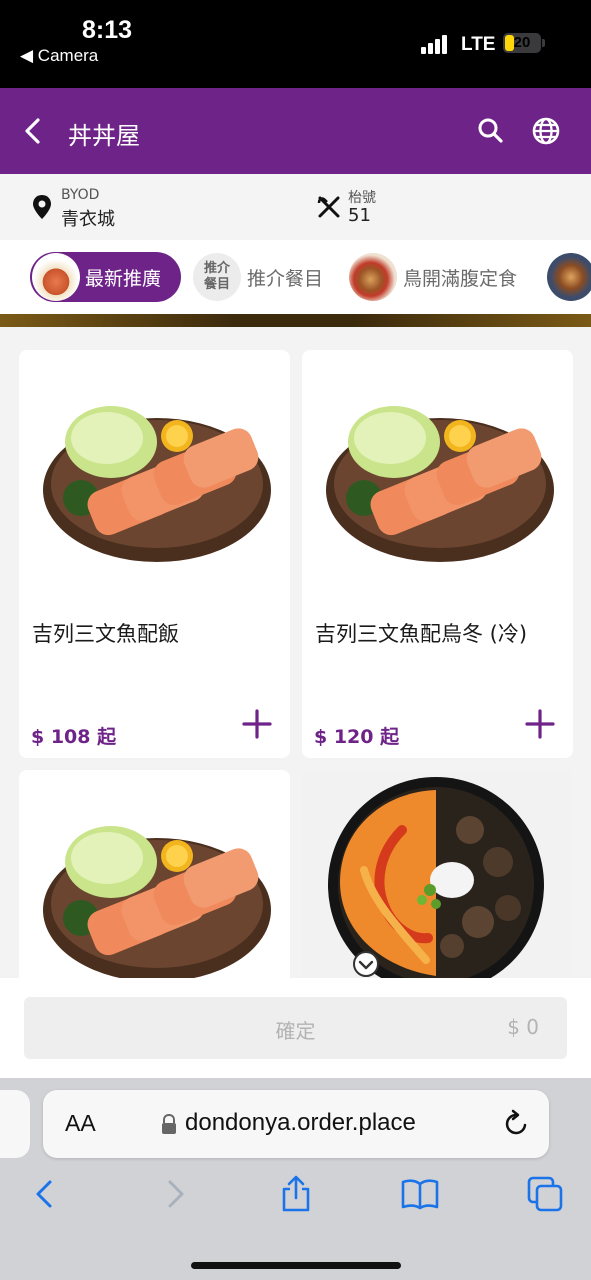  What do you see at coordinates (285, 279) in the screenshot?
I see `tab-label: 推介餐目` at bounding box center [285, 279].